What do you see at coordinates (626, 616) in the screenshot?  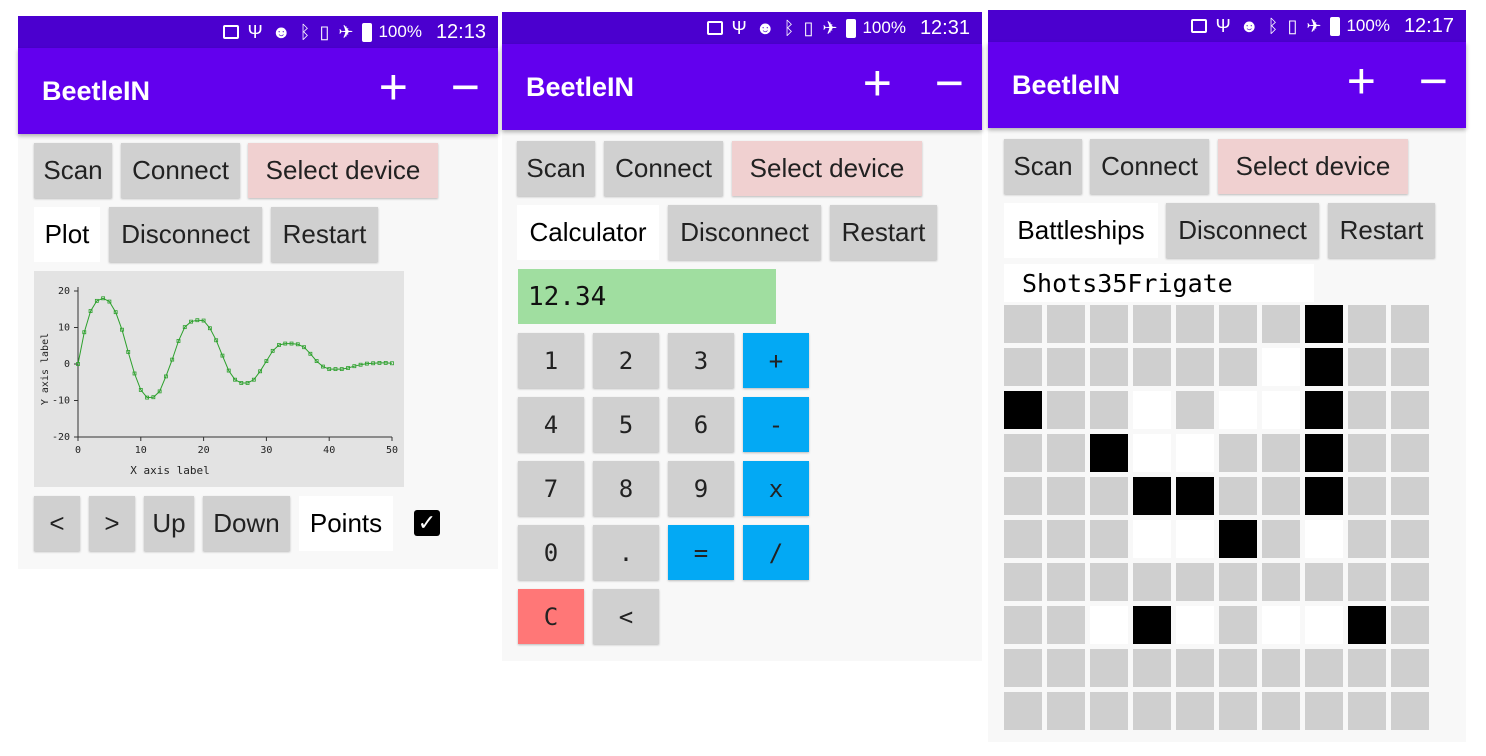 I see `backspace-key: <` at bounding box center [626, 616].